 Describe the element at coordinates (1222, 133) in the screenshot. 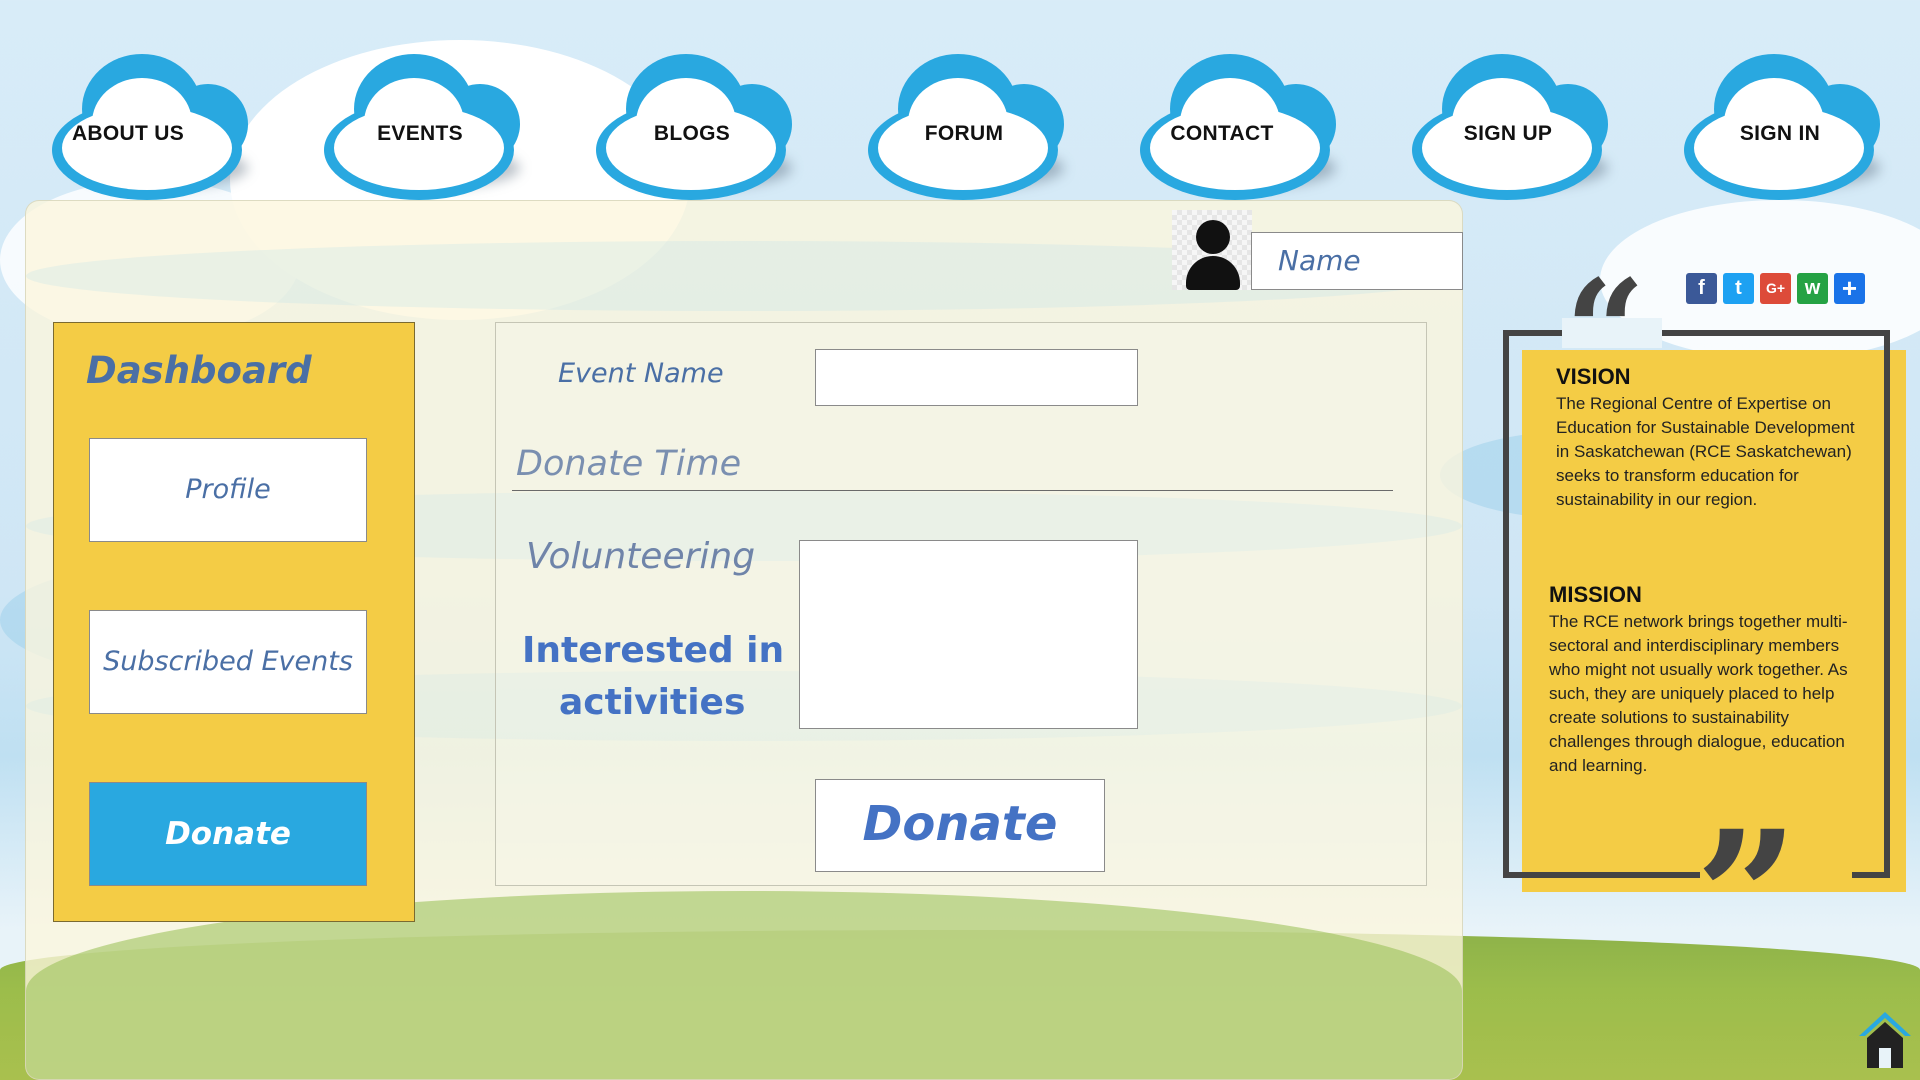

I see `nav-label: CONTACT` at that location.